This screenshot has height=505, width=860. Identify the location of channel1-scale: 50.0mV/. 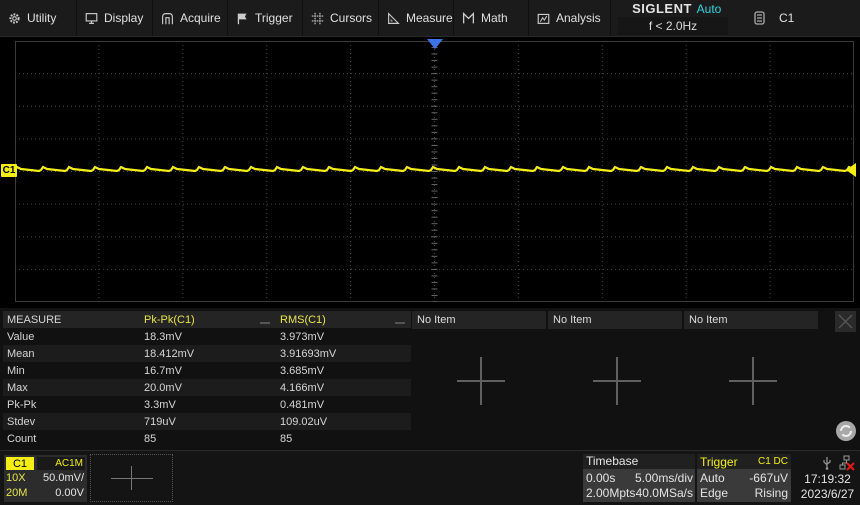
(63, 478).